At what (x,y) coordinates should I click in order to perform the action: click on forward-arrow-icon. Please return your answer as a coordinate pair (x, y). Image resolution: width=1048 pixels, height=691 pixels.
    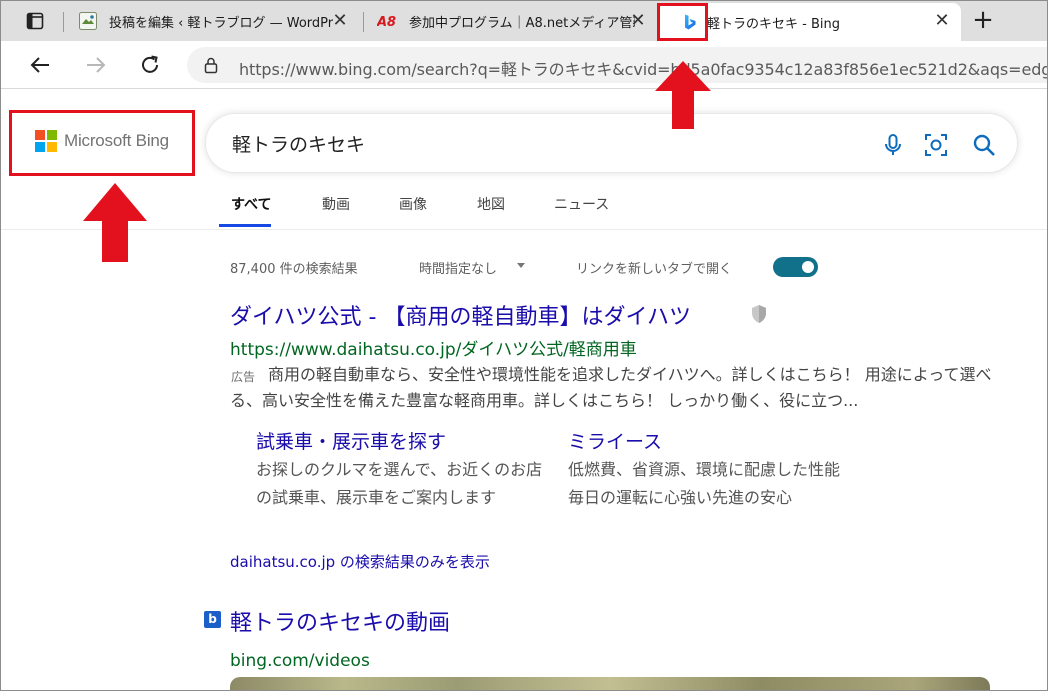
    Looking at the image, I should click on (96, 65).